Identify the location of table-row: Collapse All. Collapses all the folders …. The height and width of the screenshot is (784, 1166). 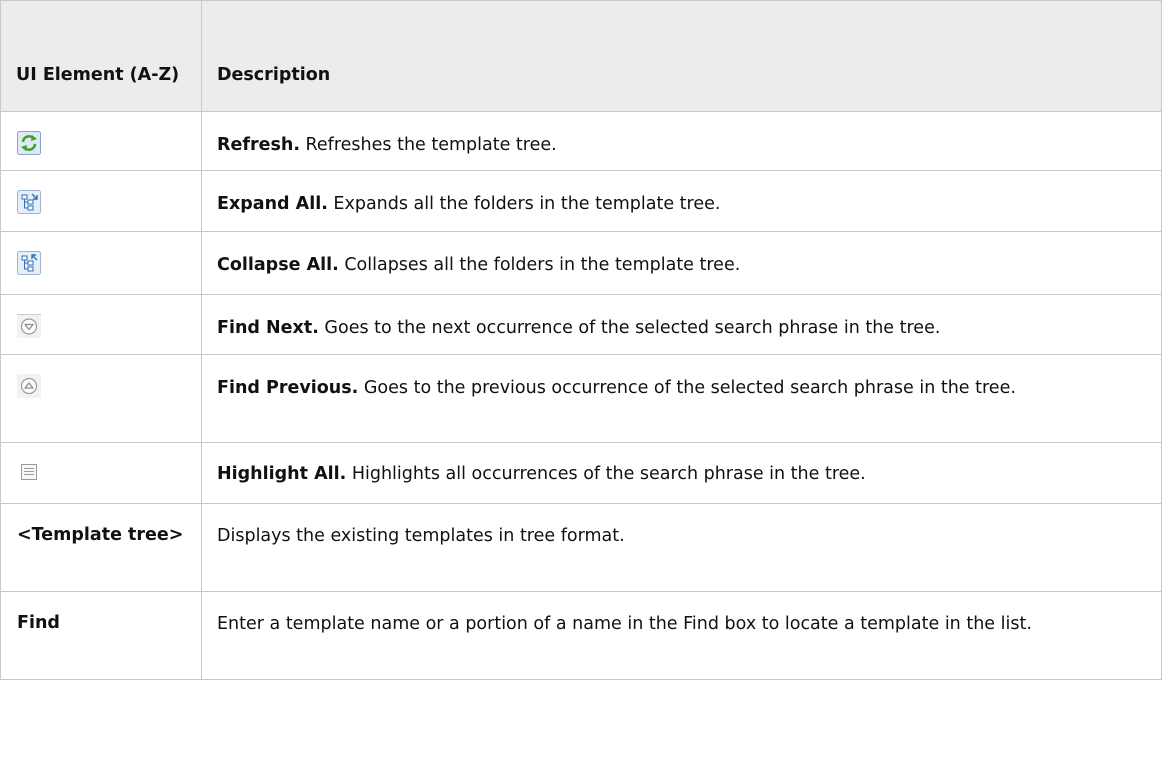
(581, 263).